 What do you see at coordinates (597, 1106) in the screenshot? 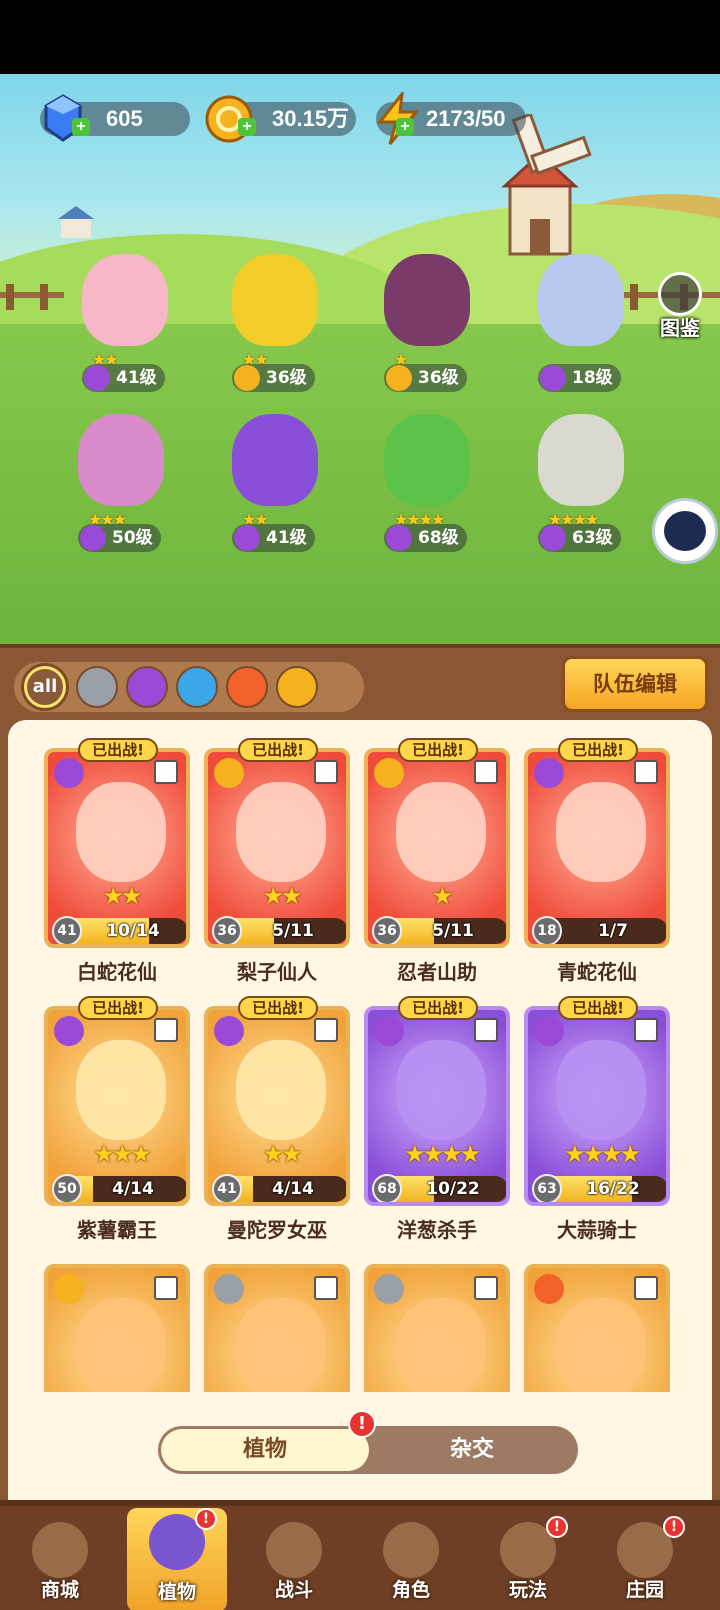
I see `card-frame: ★★★★ 63 16/22` at bounding box center [597, 1106].